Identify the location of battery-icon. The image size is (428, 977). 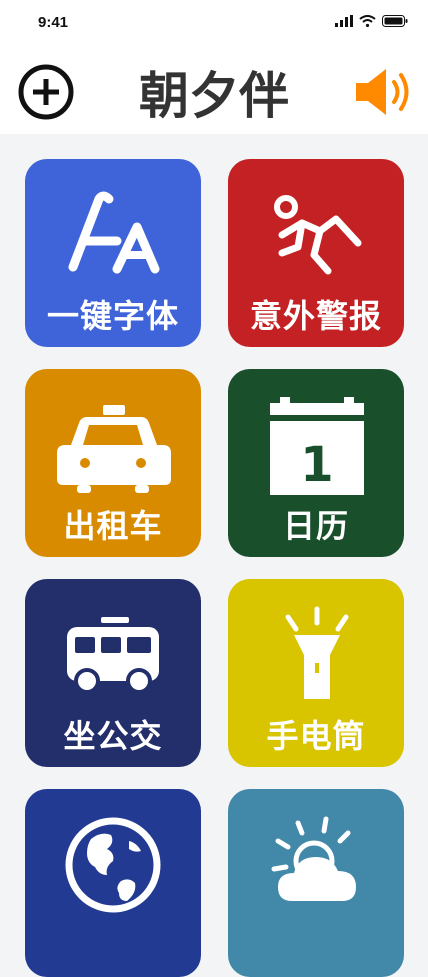
(395, 21).